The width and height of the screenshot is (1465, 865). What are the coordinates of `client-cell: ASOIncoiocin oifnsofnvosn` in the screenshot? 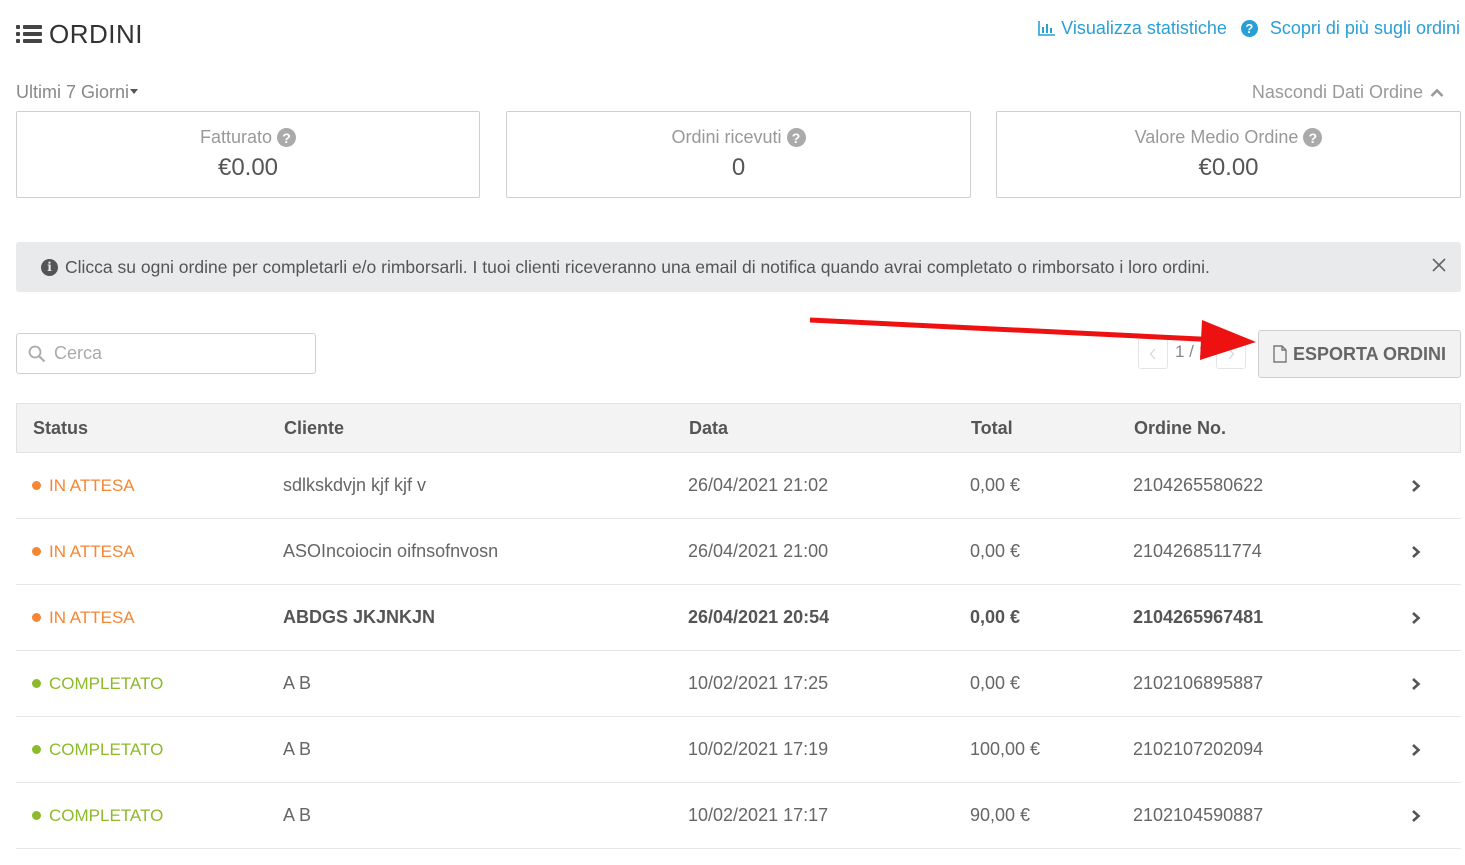 It's located at (391, 551).